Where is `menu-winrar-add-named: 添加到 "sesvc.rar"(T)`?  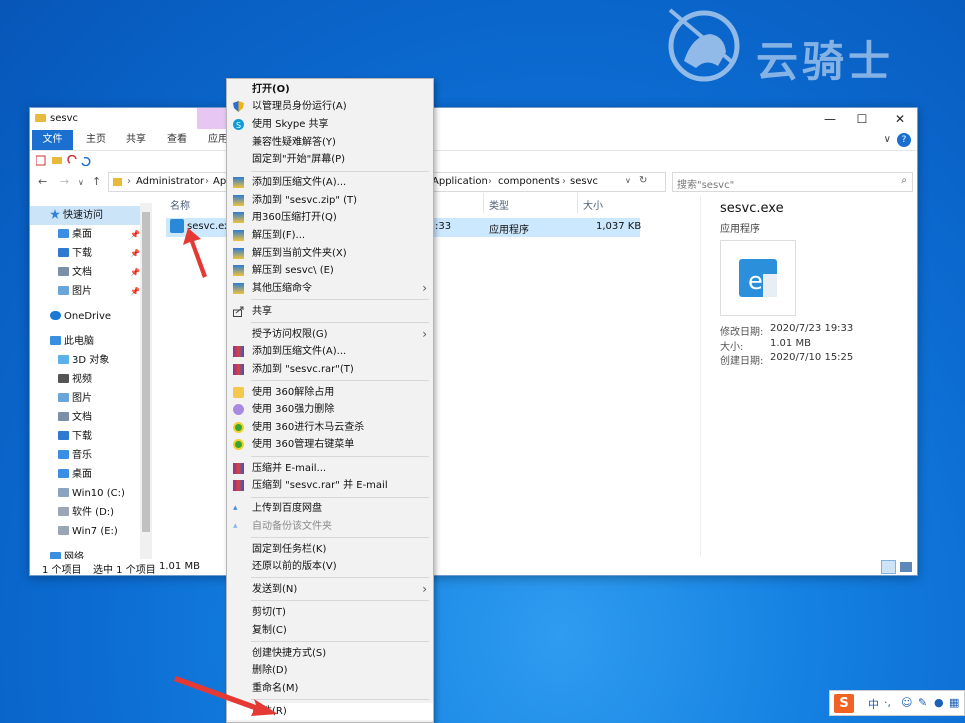 menu-winrar-add-named: 添加到 "sesvc.rar"(T) is located at coordinates (330, 369).